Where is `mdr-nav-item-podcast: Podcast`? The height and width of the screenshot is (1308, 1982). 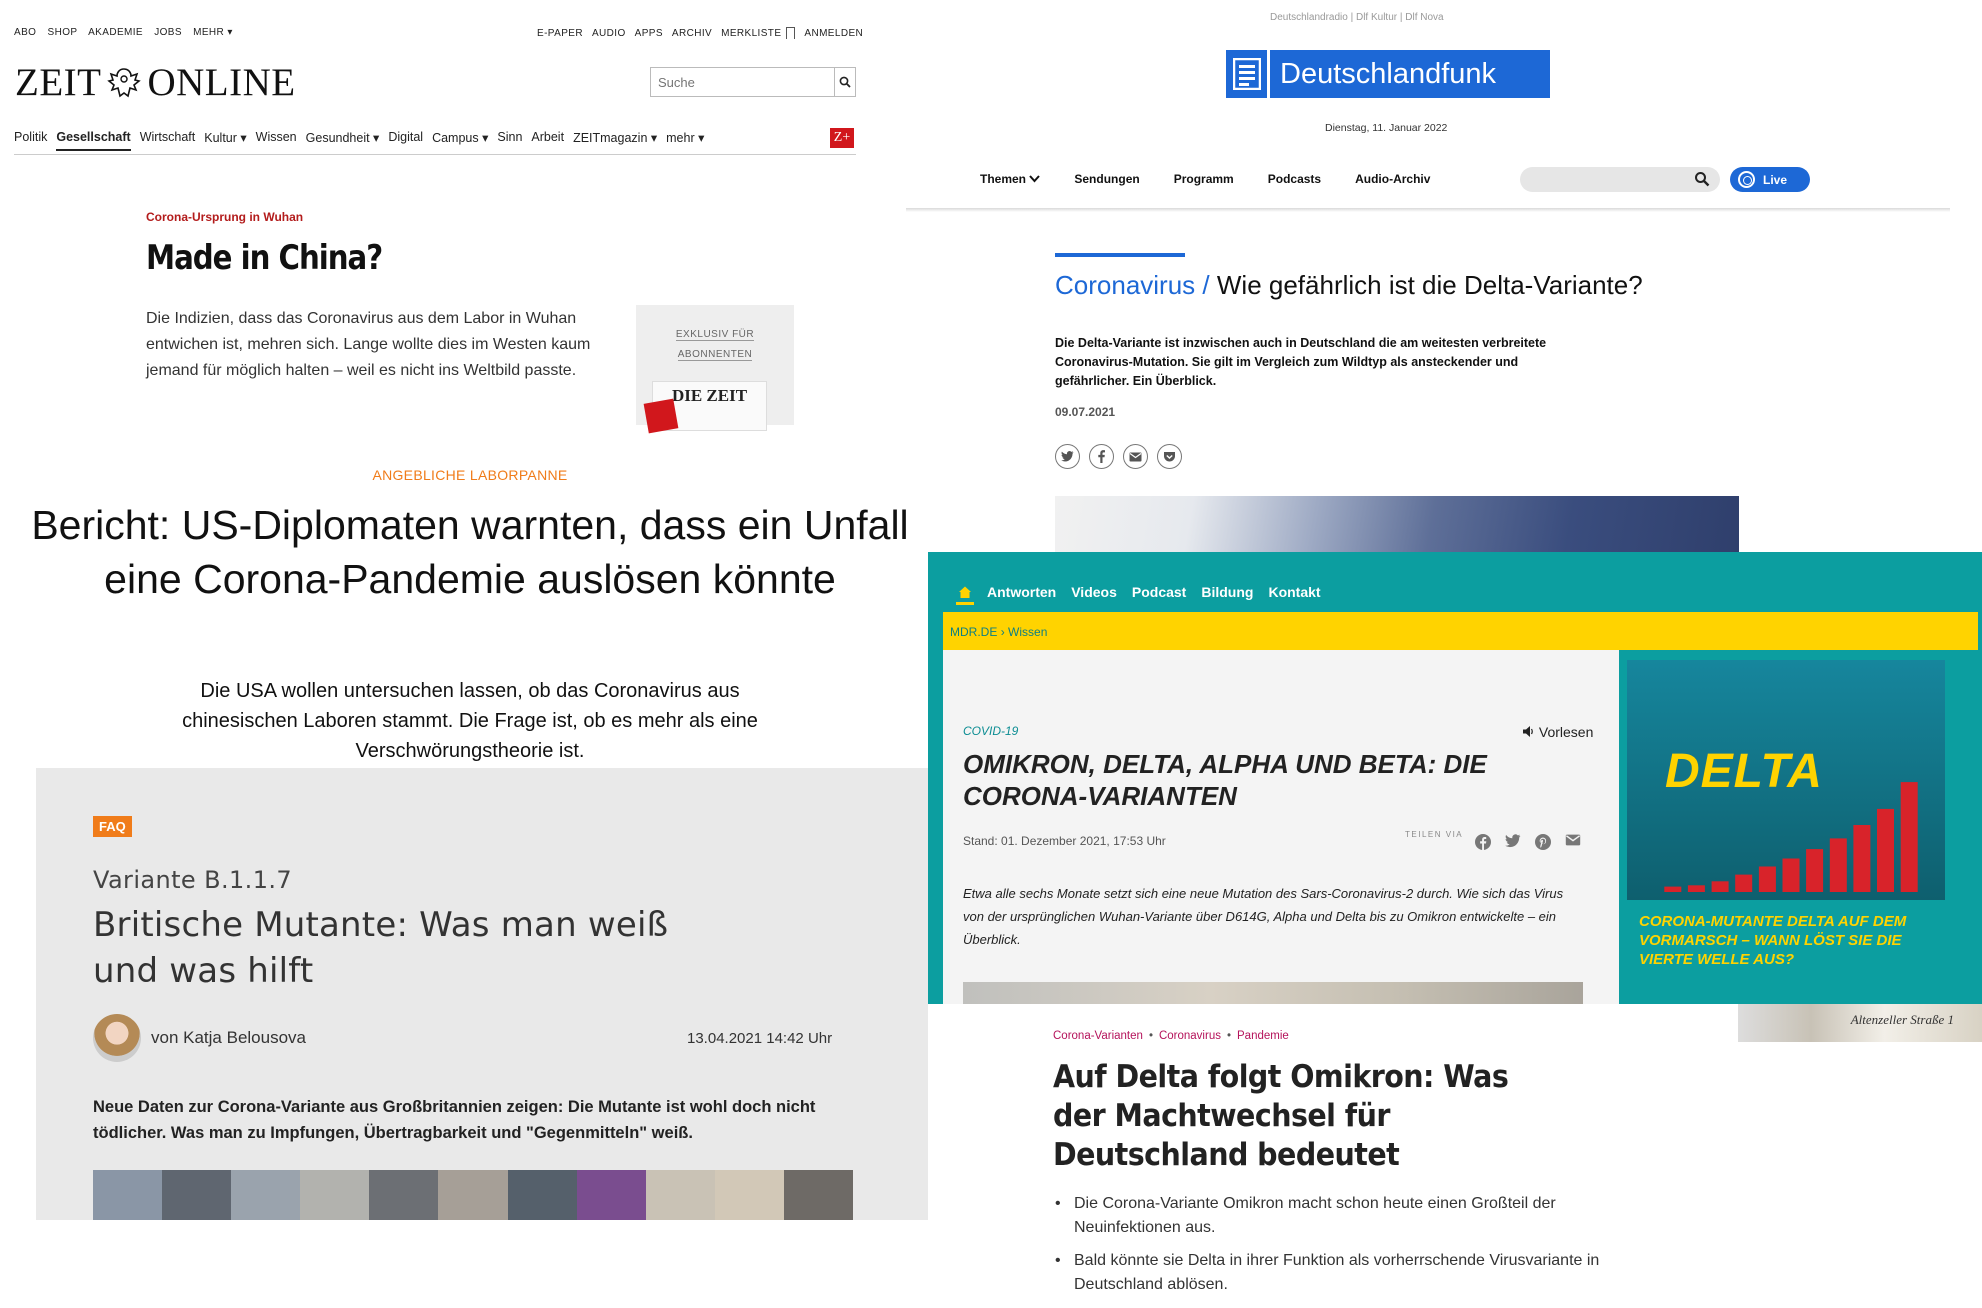 mdr-nav-item-podcast: Podcast is located at coordinates (1159, 592).